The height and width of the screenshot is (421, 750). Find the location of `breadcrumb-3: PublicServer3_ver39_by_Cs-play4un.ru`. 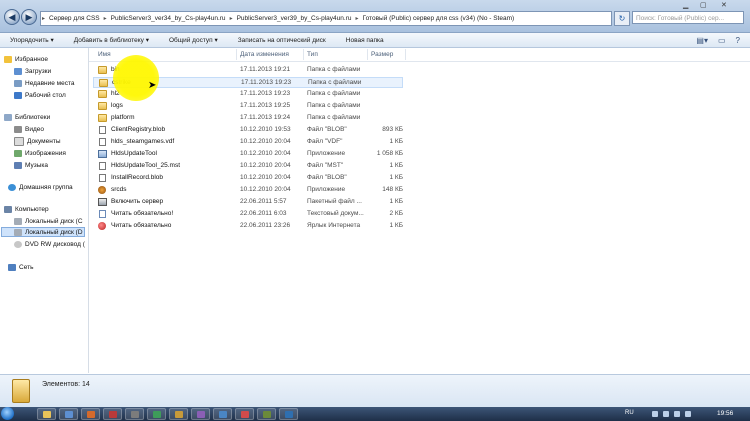

breadcrumb-3: PublicServer3_ver39_by_Cs-play4un.ru is located at coordinates (294, 18).